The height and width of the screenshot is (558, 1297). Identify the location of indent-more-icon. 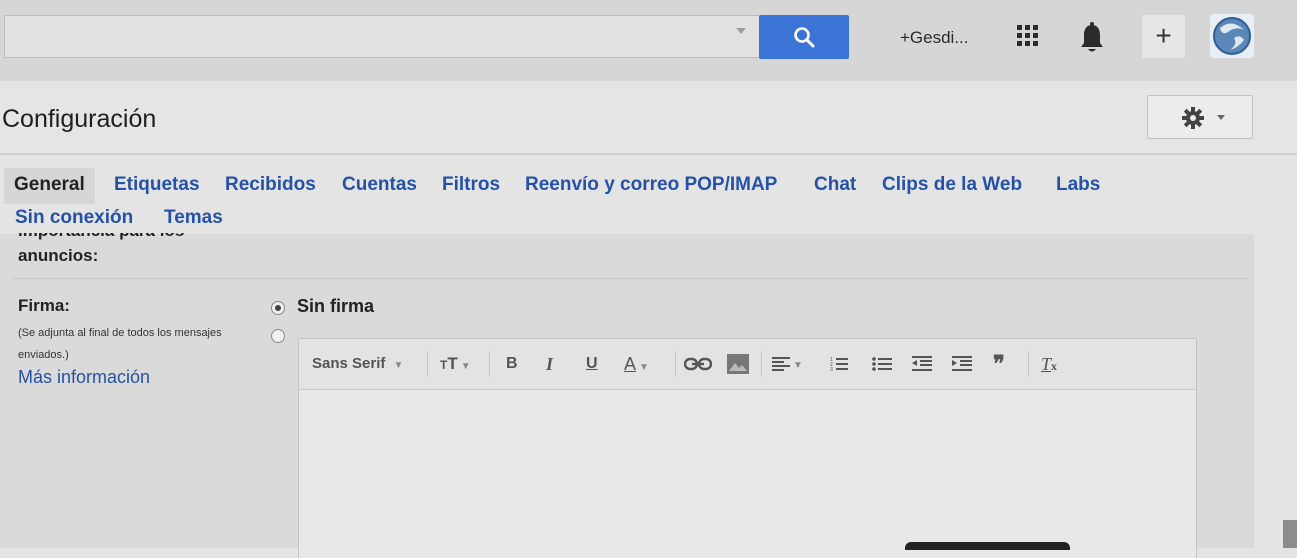
(962, 364).